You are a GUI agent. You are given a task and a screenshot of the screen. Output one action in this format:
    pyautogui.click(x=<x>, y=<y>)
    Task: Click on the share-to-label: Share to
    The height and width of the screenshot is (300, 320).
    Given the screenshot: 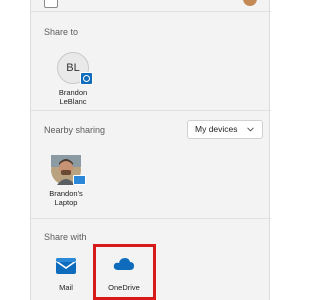 What is the action you would take?
    pyautogui.click(x=61, y=32)
    